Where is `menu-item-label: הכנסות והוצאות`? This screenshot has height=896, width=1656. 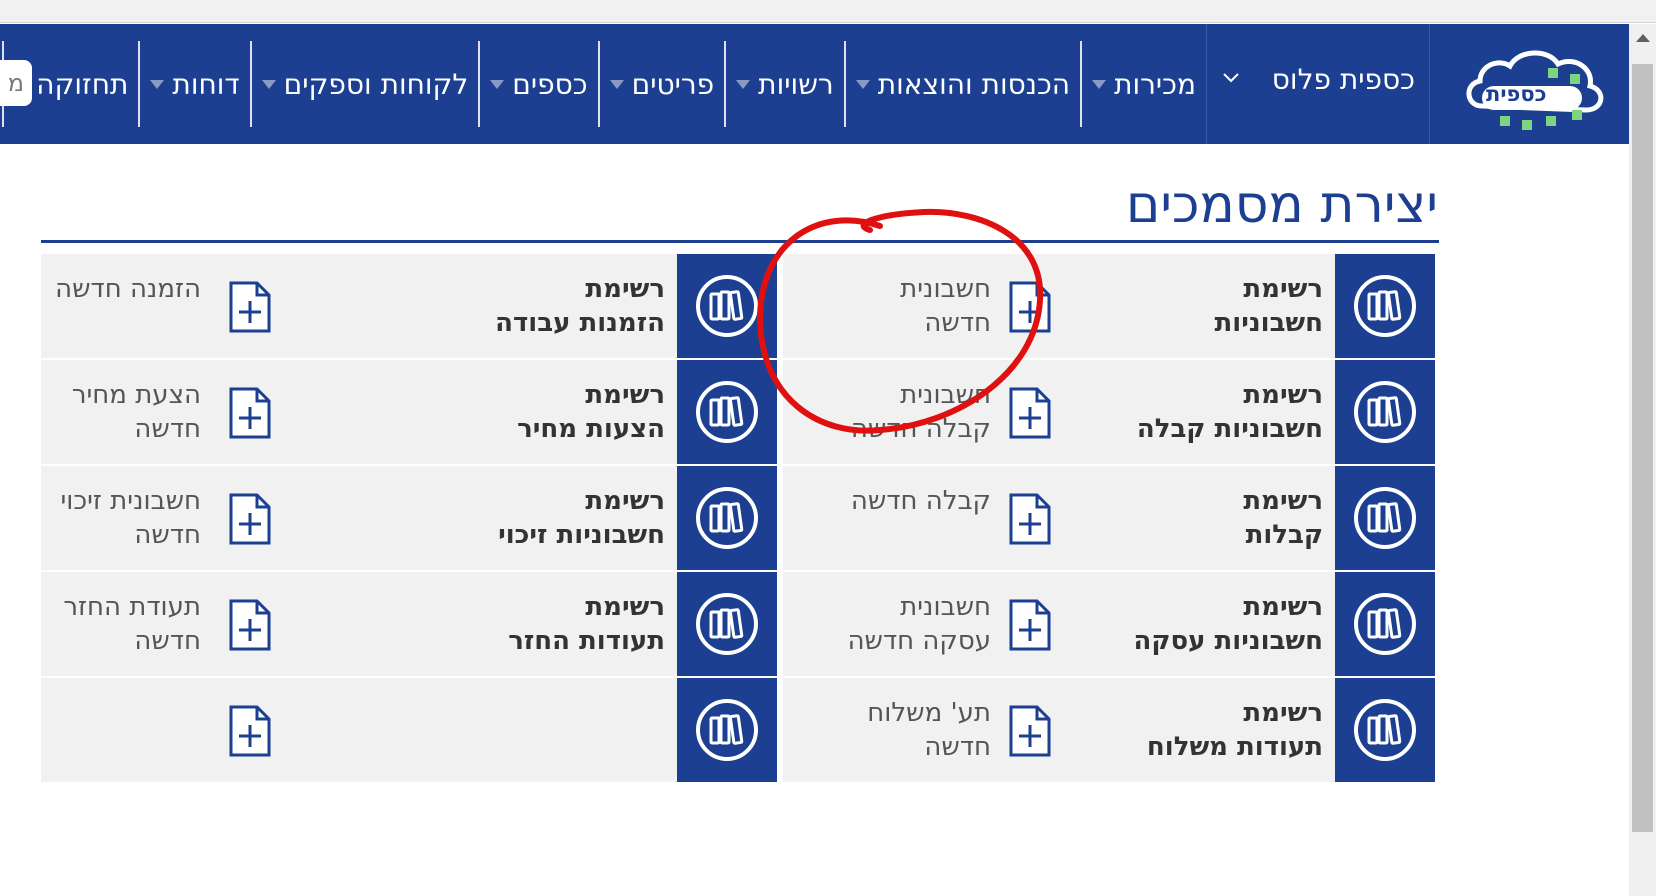
menu-item-label: הכנסות והוצאות is located at coordinates (974, 84).